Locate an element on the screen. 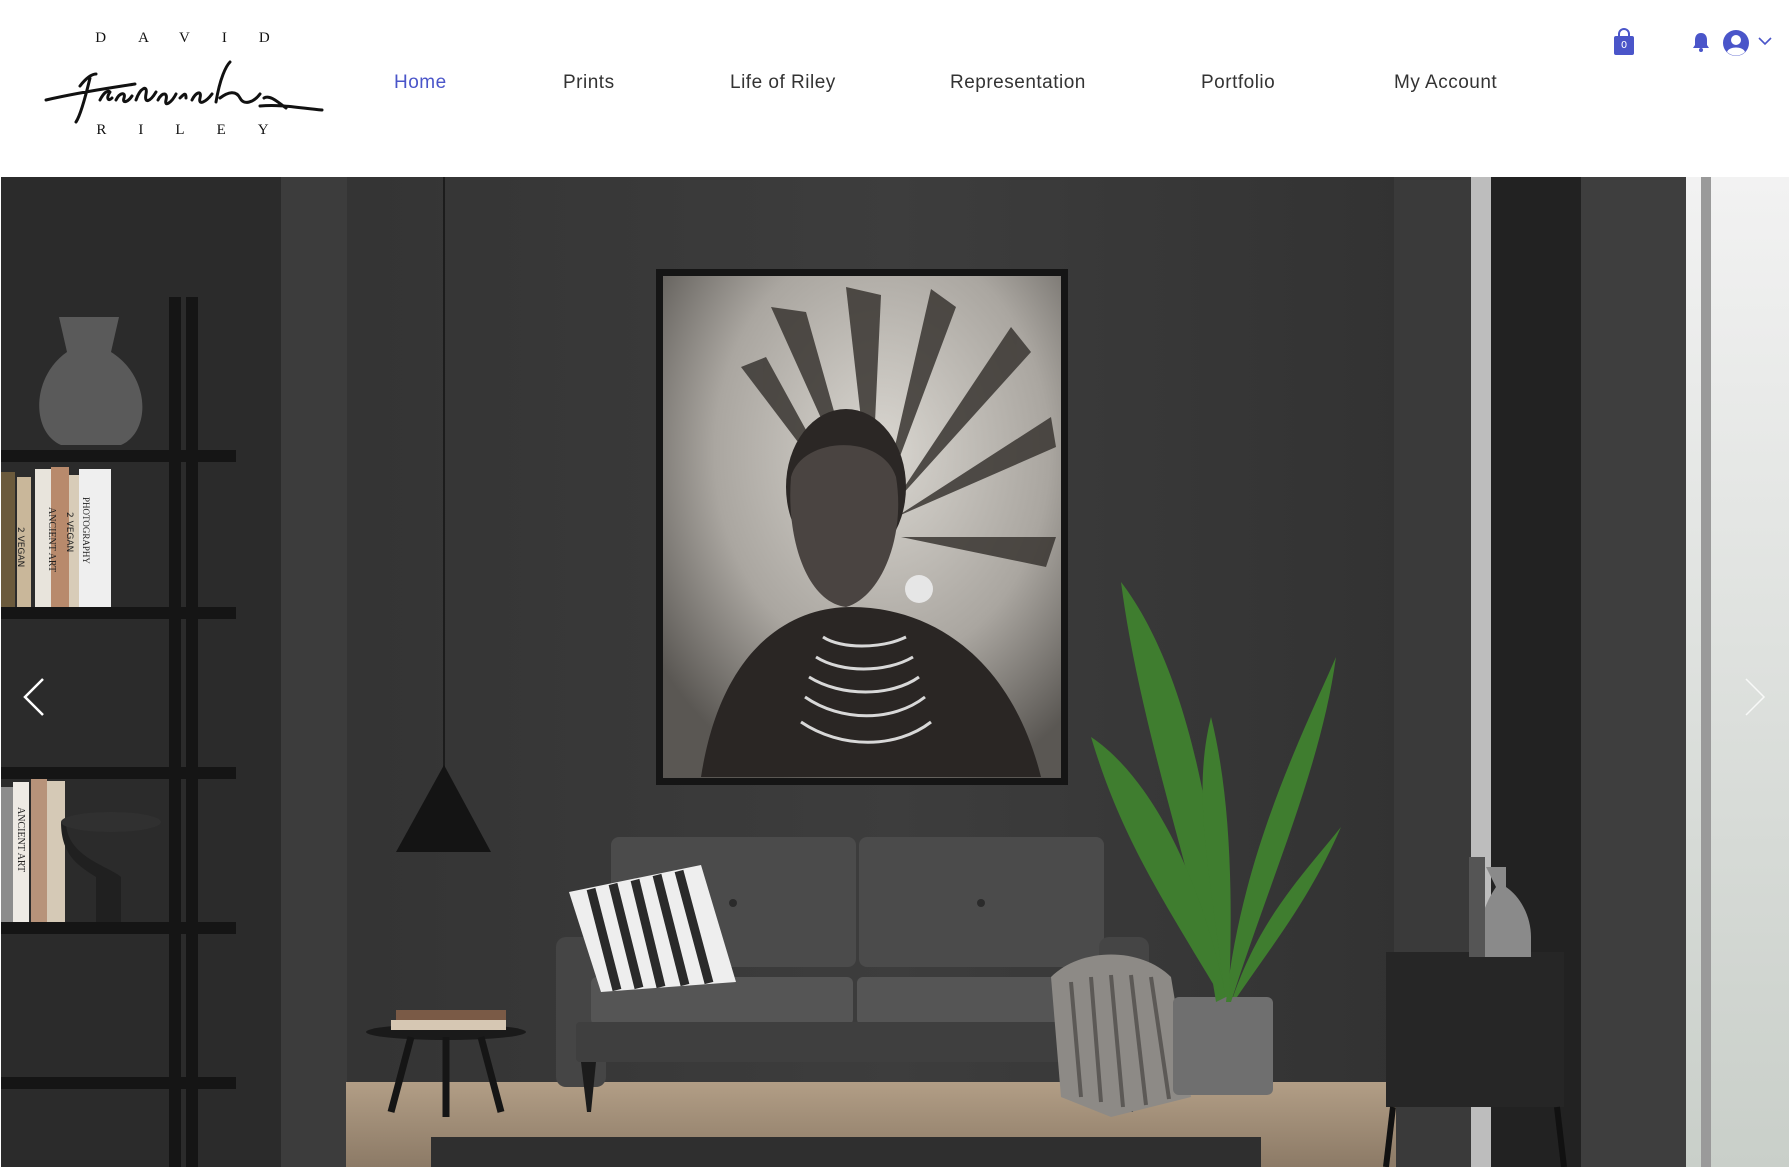 This screenshot has width=1790, height=1167. bell-icon is located at coordinates (1701, 42).